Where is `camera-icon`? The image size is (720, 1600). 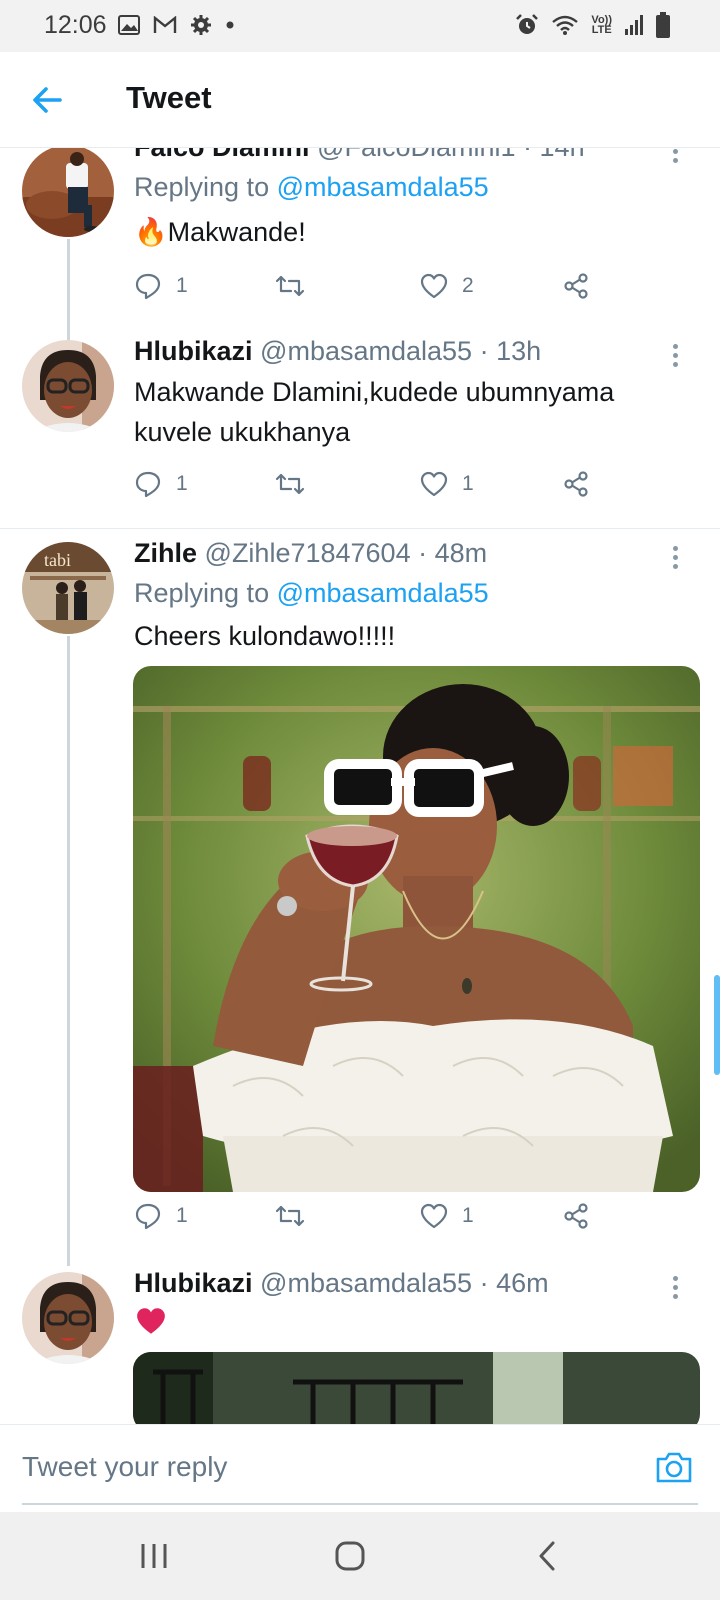 camera-icon is located at coordinates (674, 1467).